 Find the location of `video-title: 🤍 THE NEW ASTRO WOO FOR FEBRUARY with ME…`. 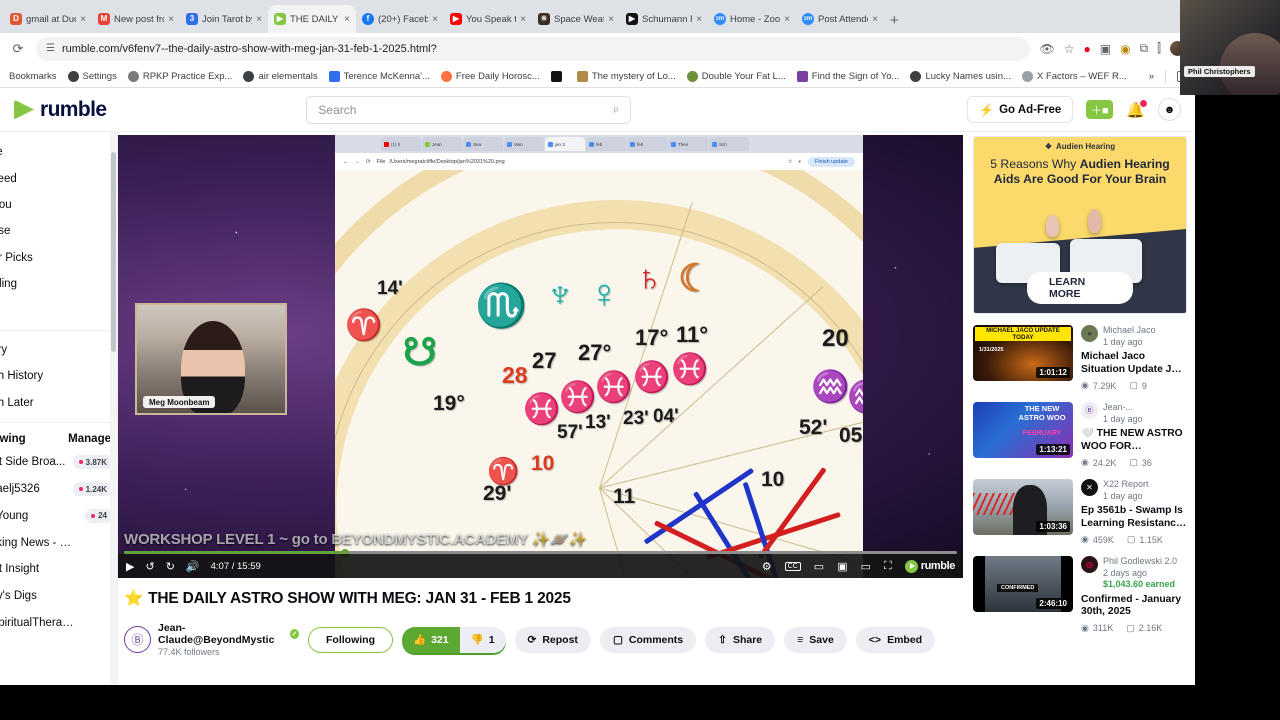

video-title: 🤍 THE NEW ASTRO WOO FOR FEBRUARY with ME… is located at coordinates (1134, 440).